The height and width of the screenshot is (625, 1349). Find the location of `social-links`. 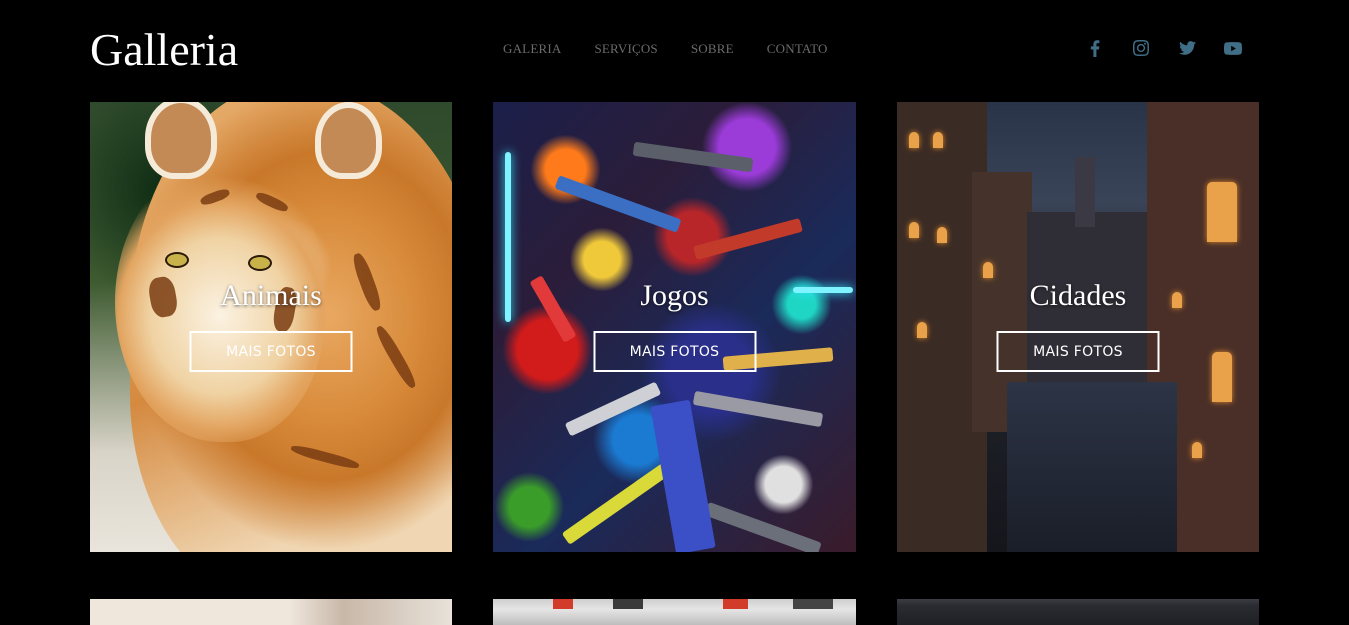

social-links is located at coordinates (1177, 48).